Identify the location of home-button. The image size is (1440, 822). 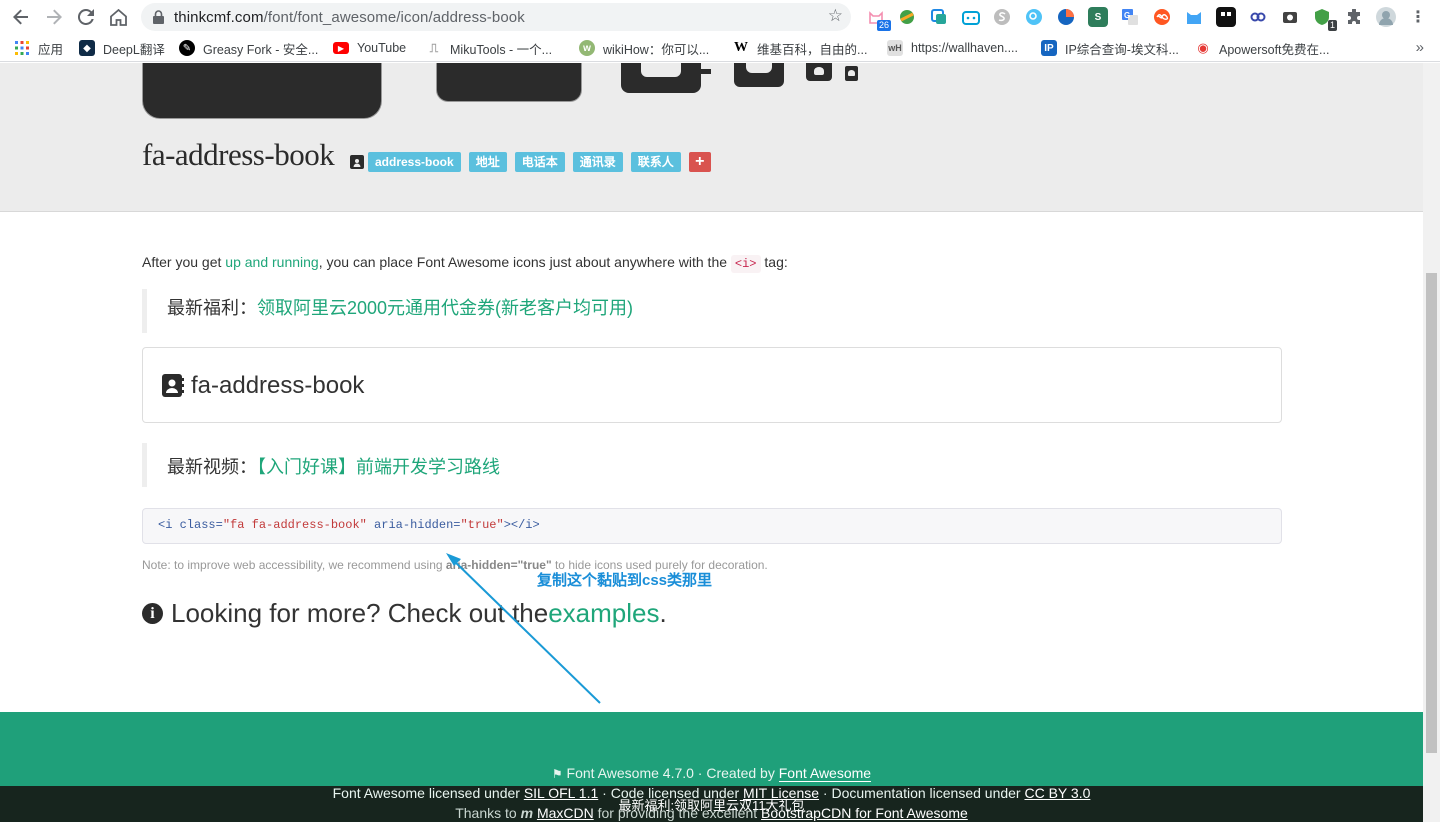
(118, 17).